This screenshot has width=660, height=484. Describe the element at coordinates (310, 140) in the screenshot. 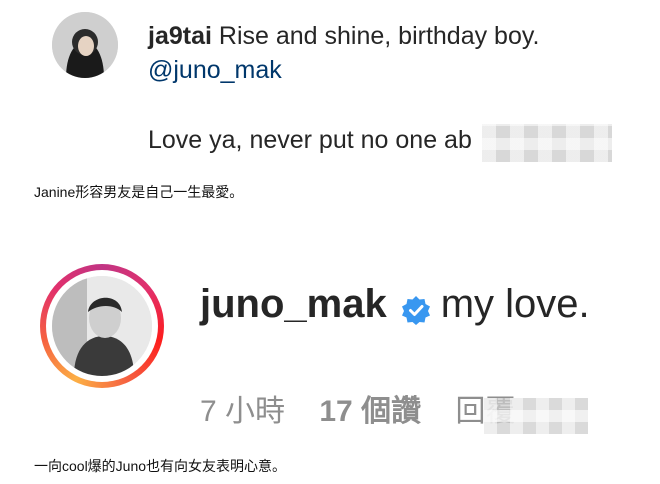

I see `comment-second-line: Love ya, never put no one ab` at that location.